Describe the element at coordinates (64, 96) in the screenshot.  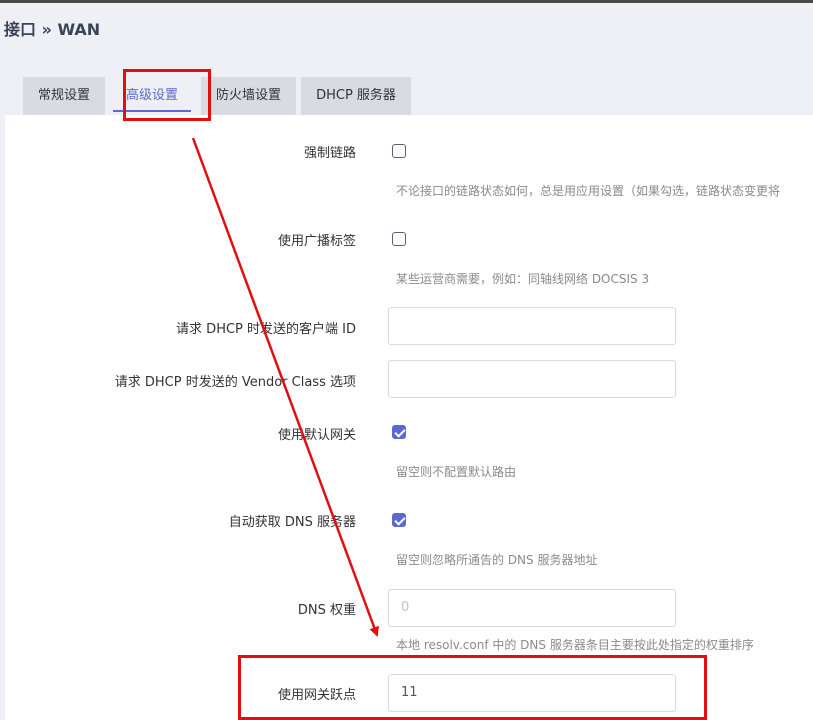
I see `tab-general: 常规设置` at that location.